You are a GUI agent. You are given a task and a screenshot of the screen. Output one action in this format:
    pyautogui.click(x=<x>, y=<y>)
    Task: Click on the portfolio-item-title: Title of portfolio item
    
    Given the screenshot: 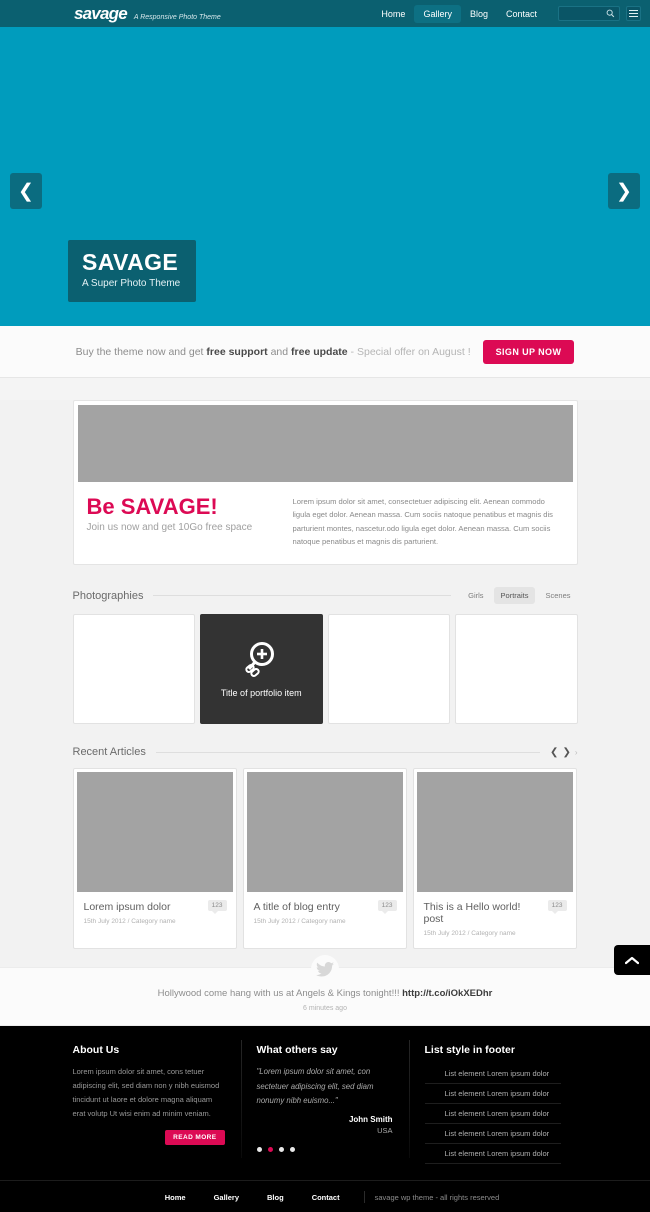 What is the action you would take?
    pyautogui.click(x=261, y=693)
    